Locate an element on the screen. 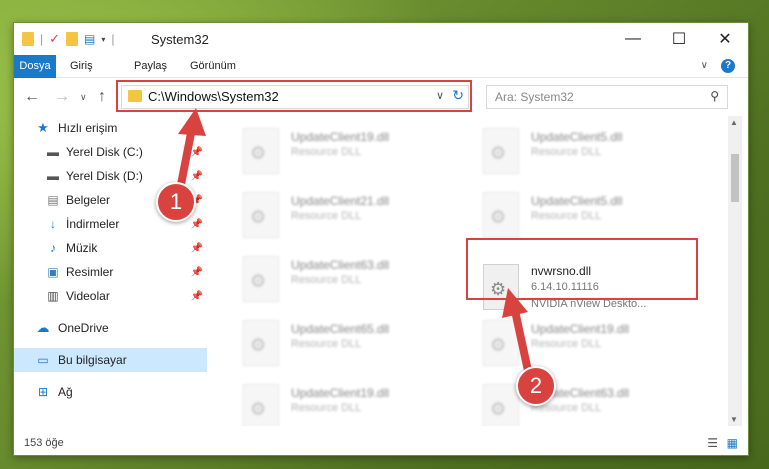 The height and width of the screenshot is (469, 769). callout-step-1: 1 is located at coordinates (176, 202).